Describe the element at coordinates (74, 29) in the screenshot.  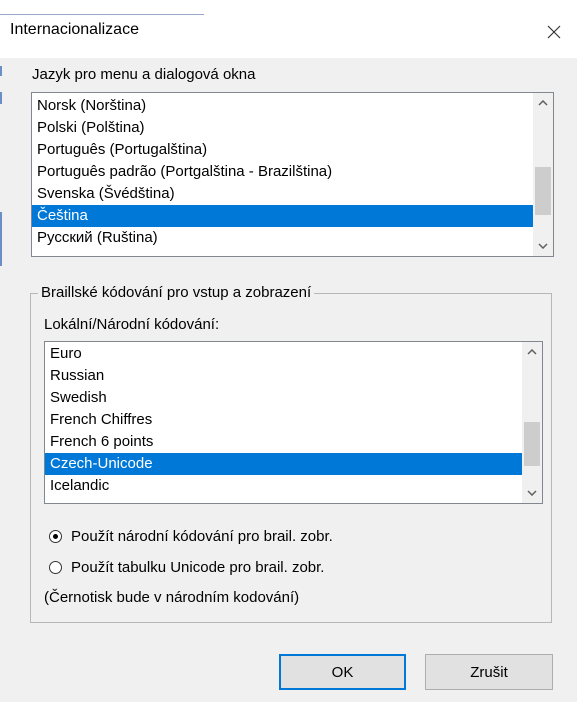
I see `window-title: Internacionalizace` at that location.